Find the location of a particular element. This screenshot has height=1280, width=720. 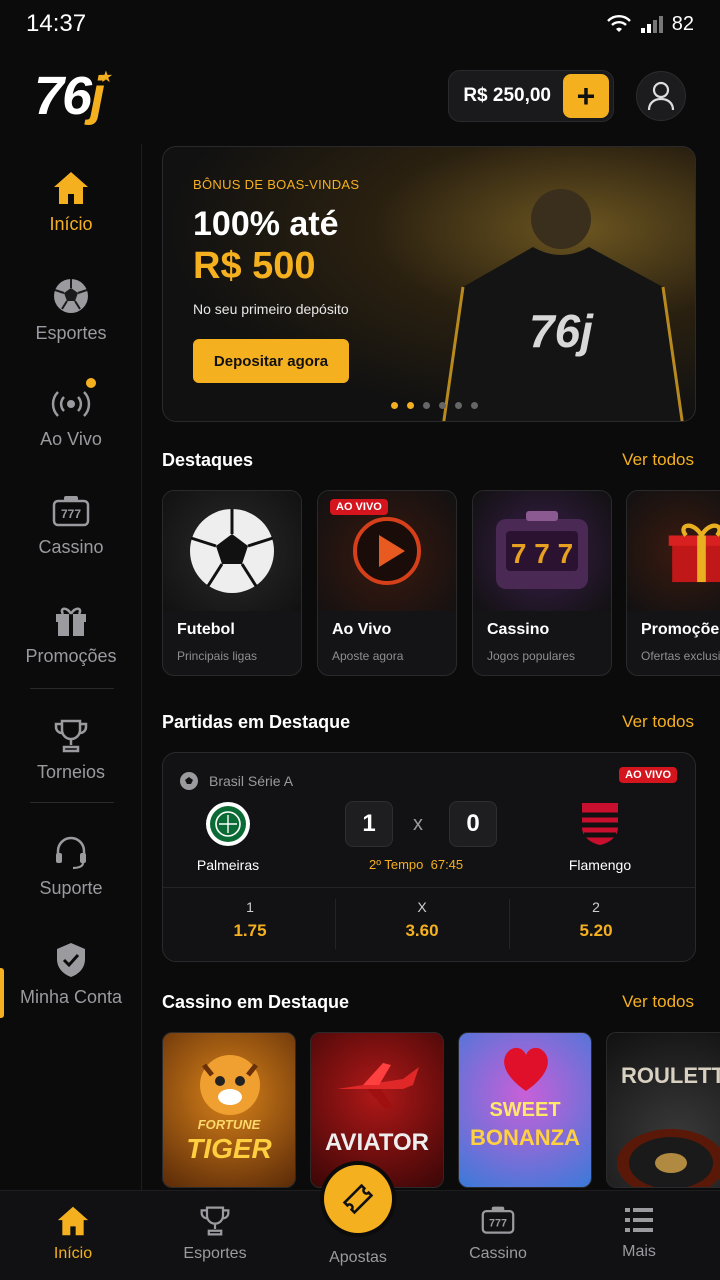

highlight-card-cassino: 7 7 7 Cassino Jogos populares is located at coordinates (542, 583).